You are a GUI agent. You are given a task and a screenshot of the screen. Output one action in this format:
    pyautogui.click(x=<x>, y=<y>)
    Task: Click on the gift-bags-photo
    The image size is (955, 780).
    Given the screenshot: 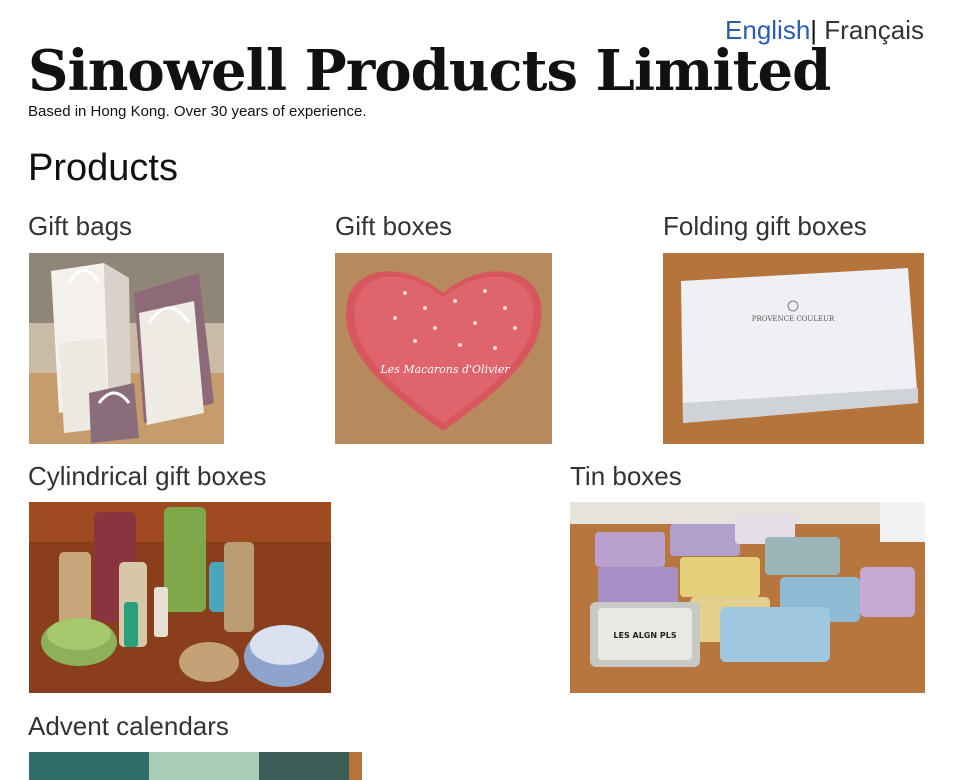 What is the action you would take?
    pyautogui.click(x=126, y=348)
    